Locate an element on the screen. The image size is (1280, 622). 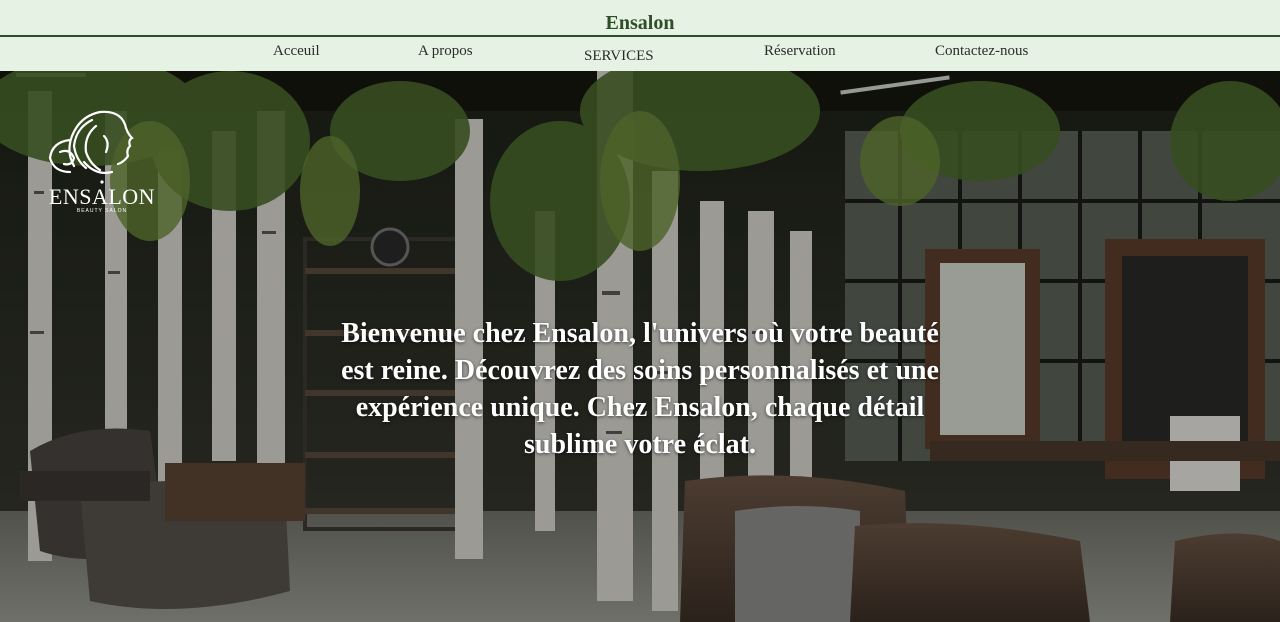
nav-link-a-propos: A propos is located at coordinates (445, 51).